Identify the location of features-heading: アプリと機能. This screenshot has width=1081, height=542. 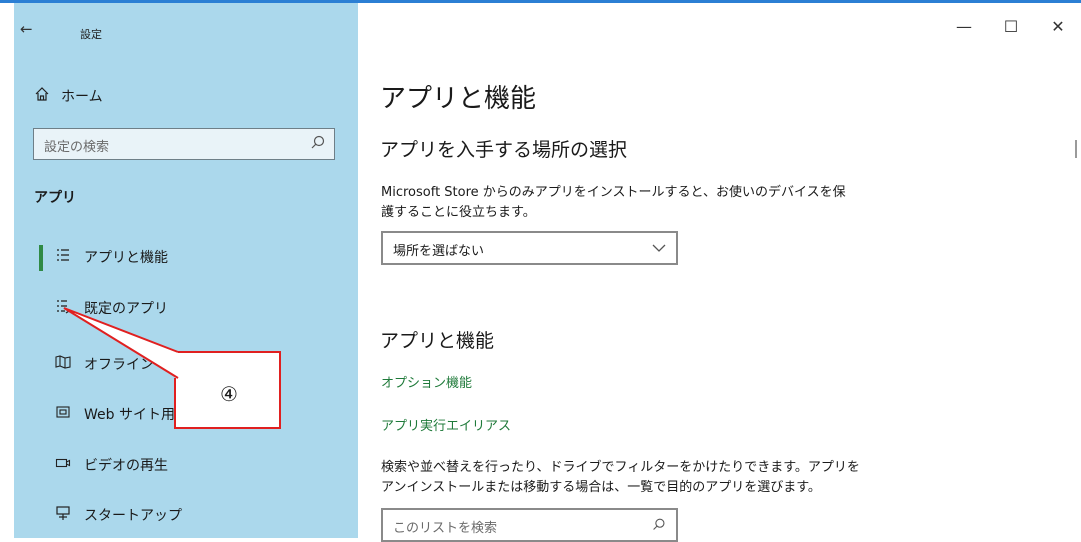
(437, 341).